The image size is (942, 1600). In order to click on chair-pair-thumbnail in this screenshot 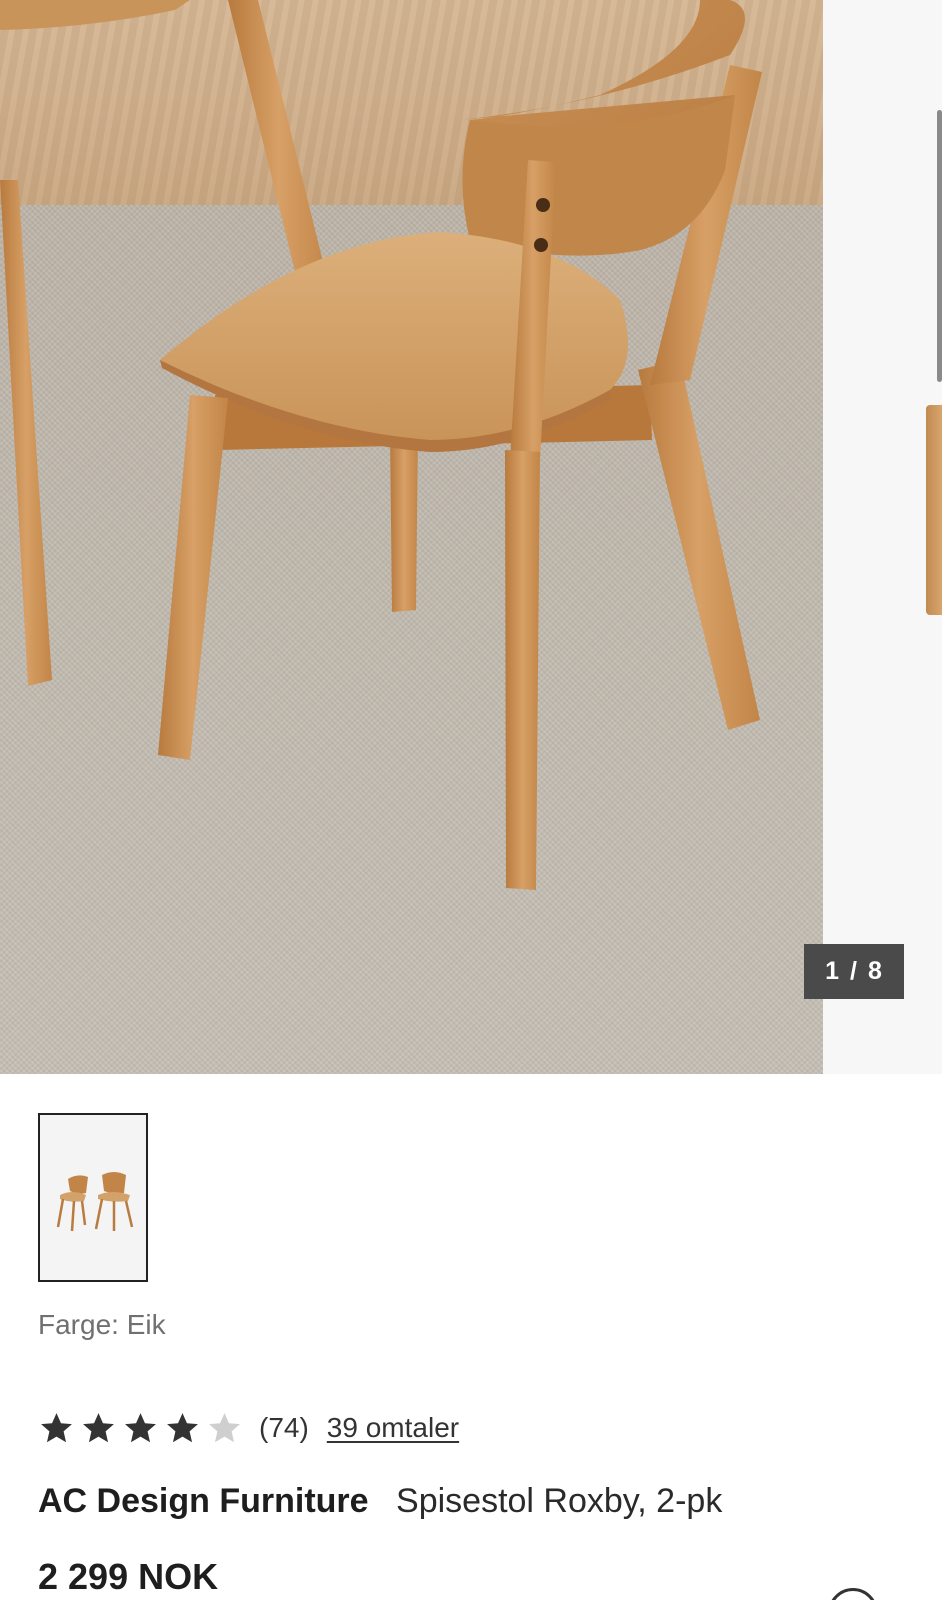, I will do `click(95, 1202)`.